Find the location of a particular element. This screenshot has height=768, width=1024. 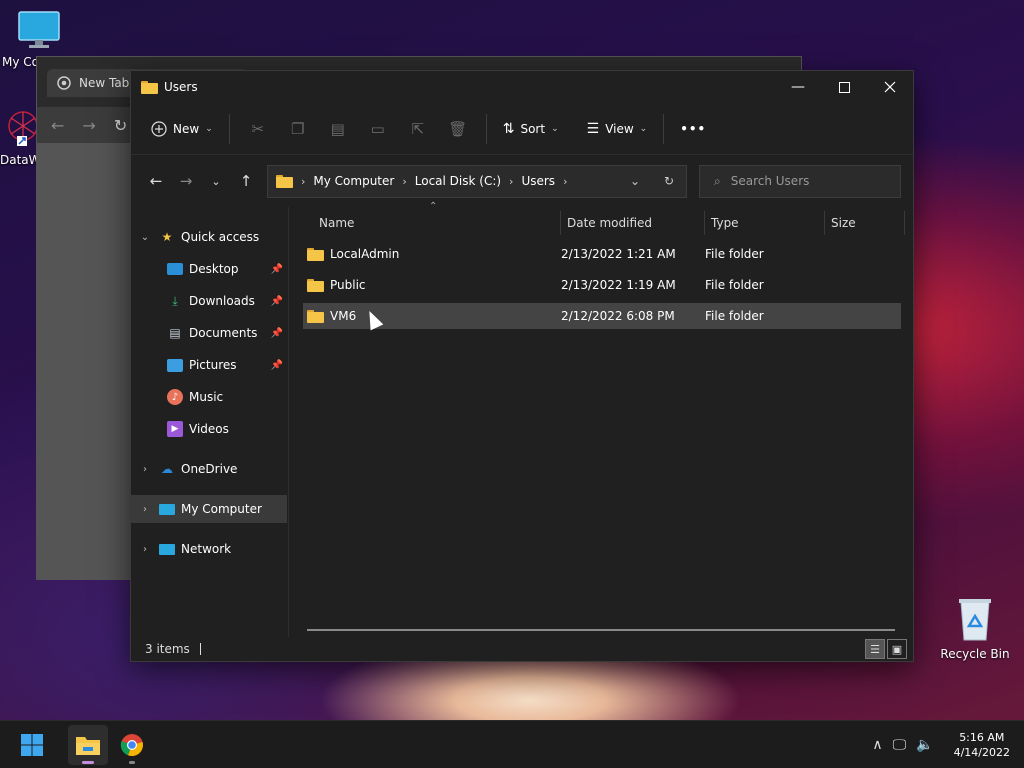

rename-icon: ▭ is located at coordinates (377, 128).